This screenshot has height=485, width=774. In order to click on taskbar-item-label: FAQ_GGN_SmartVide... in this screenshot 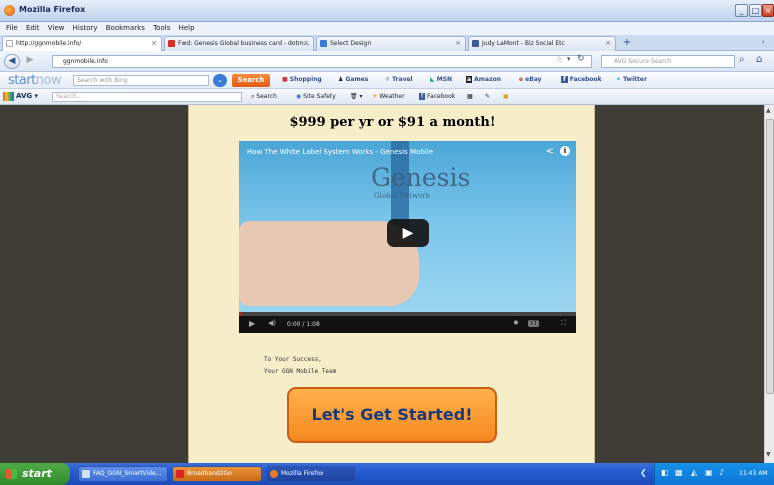, I will do `click(127, 473)`.